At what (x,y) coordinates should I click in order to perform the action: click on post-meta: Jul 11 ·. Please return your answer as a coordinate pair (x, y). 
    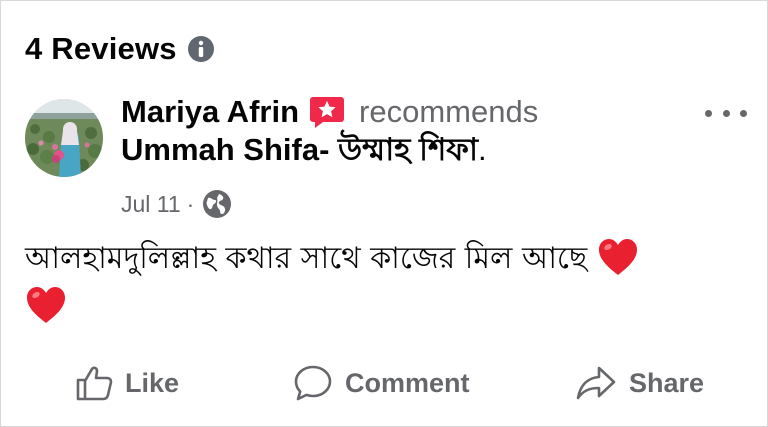
    Looking at the image, I should click on (176, 204).